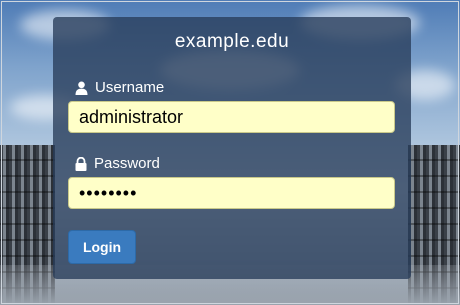  I want to click on site-title: example.edu, so click(232, 41).